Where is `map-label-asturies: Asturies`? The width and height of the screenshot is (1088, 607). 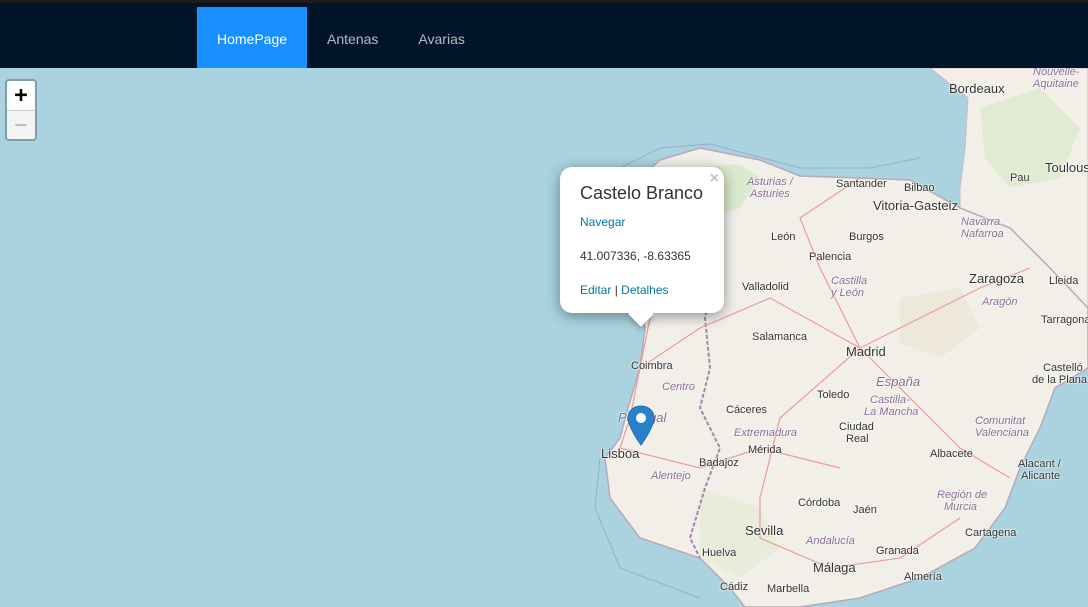 map-label-asturies: Asturies is located at coordinates (770, 194).